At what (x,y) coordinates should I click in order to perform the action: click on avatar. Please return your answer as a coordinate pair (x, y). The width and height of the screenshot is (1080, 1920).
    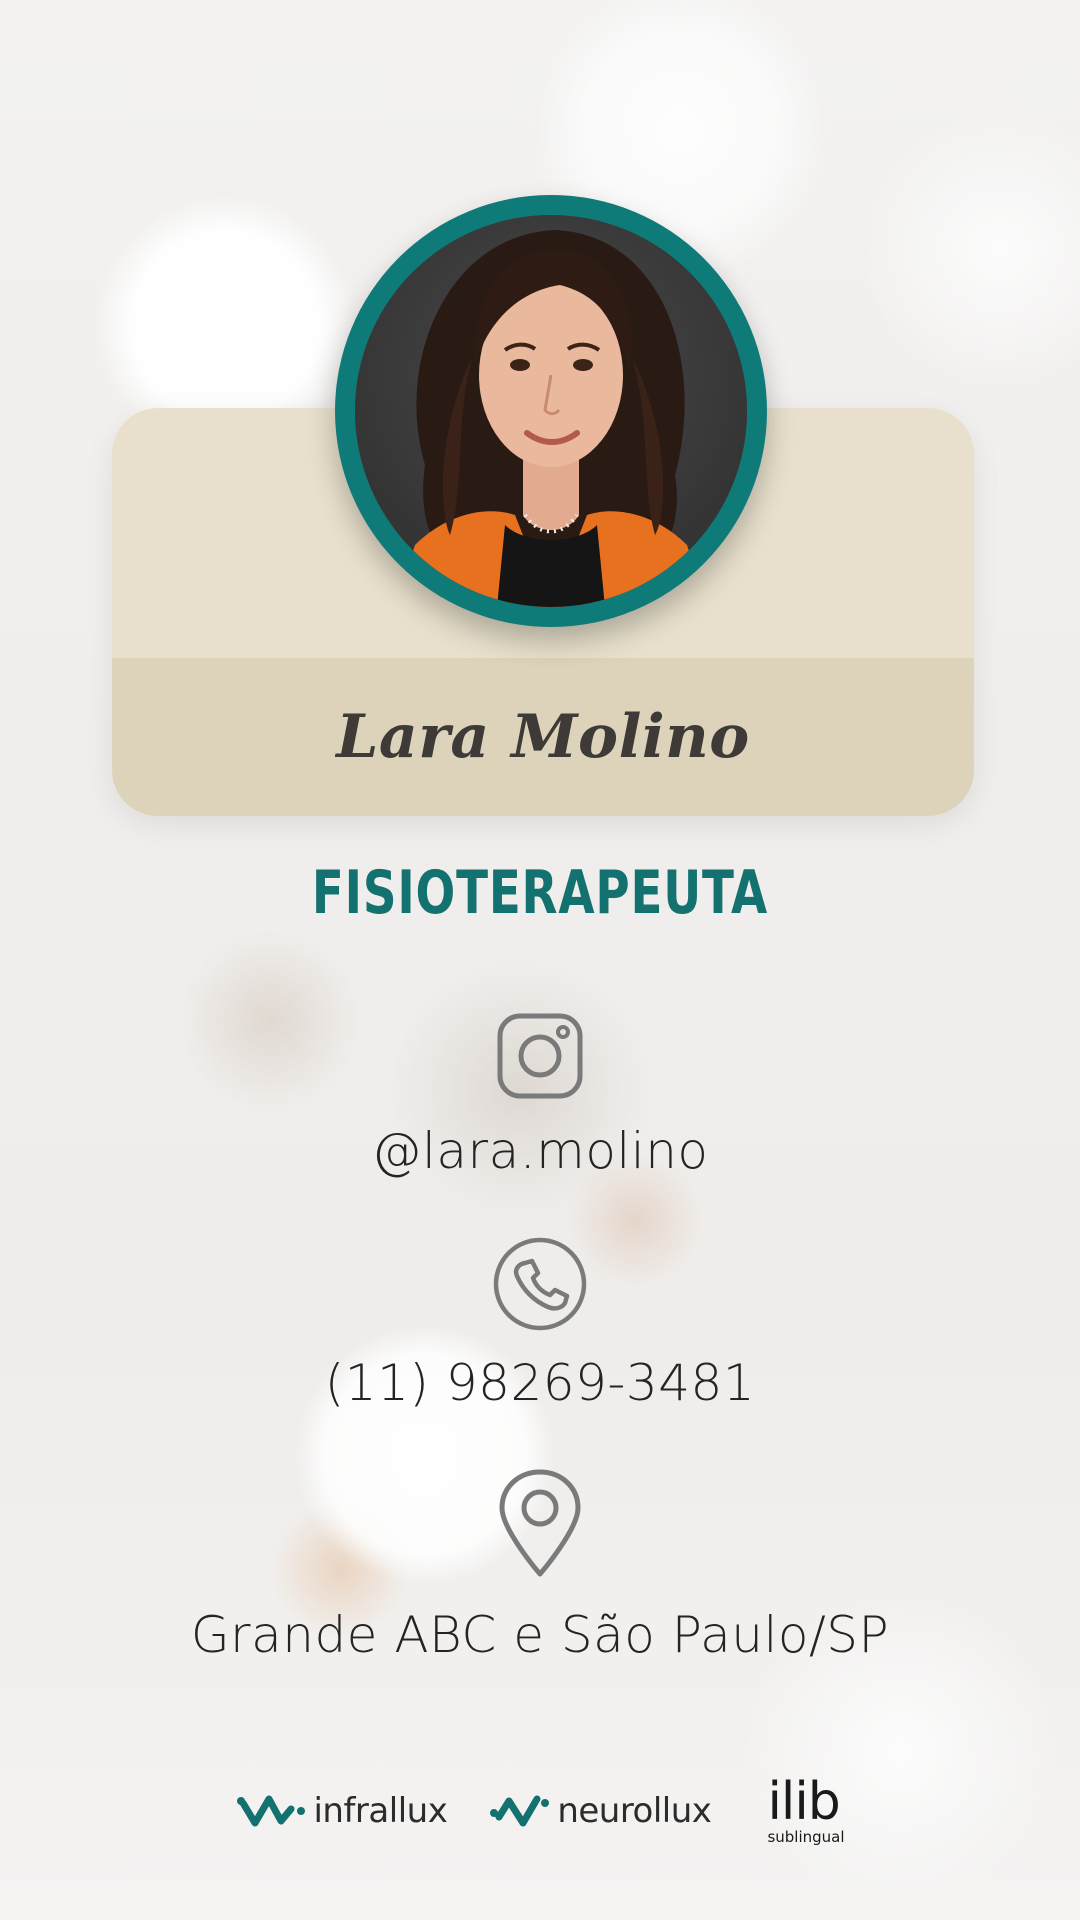
    Looking at the image, I should click on (551, 411).